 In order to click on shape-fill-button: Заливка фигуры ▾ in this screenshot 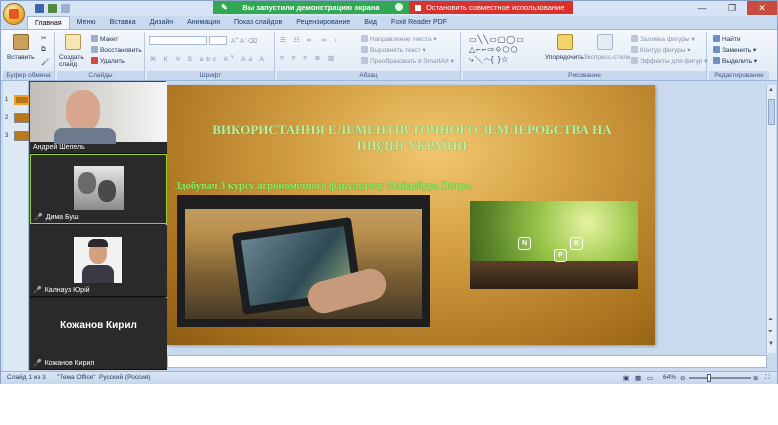, I will do `click(663, 39)`.